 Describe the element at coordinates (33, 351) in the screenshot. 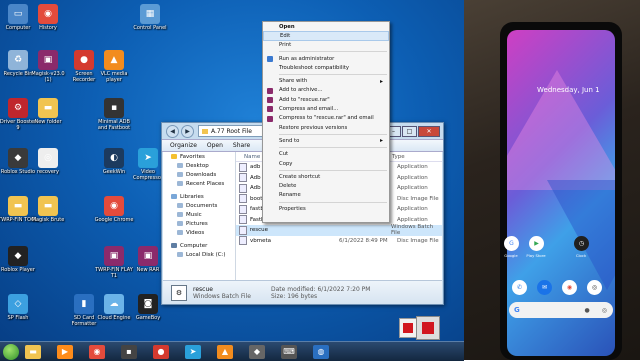

I see `explorer-icon: ▬` at that location.